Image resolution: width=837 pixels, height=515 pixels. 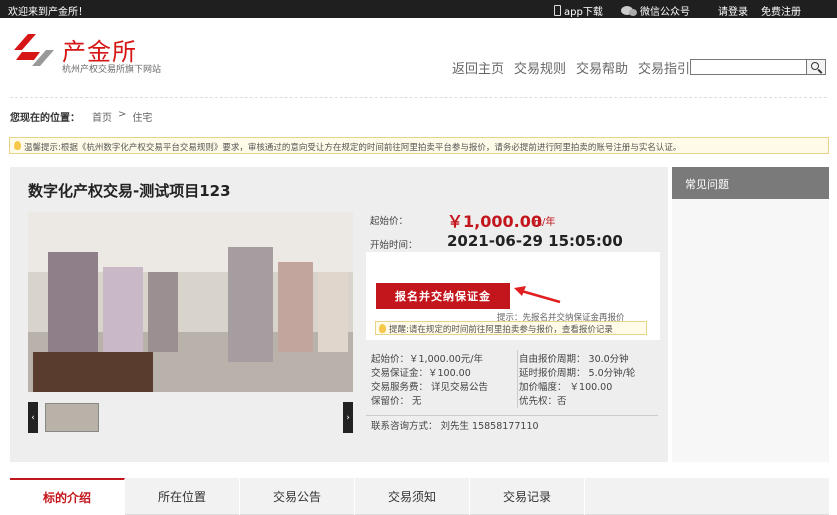 I want to click on thumbnail-image, so click(x=72, y=417).